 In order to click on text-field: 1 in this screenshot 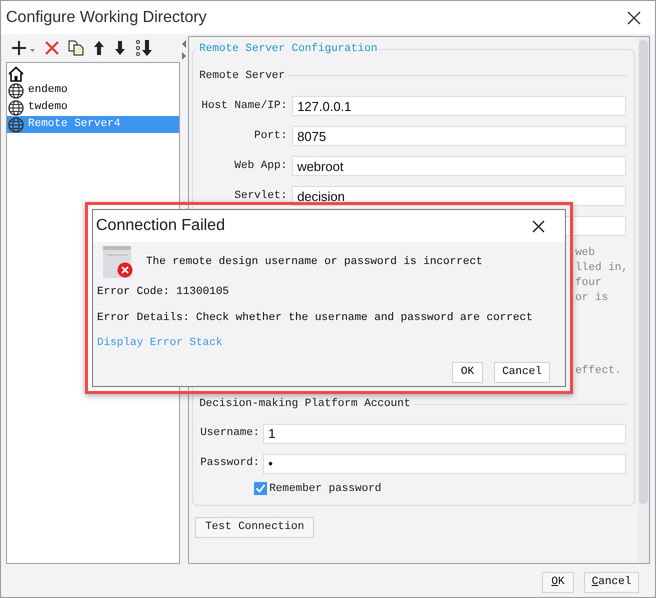, I will do `click(444, 434)`.